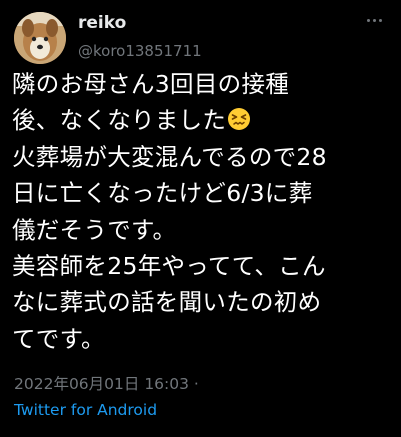 The image size is (401, 437). What do you see at coordinates (169, 156) in the screenshot?
I see `tweet-line: 火葬場が大変混んでるので28` at bounding box center [169, 156].